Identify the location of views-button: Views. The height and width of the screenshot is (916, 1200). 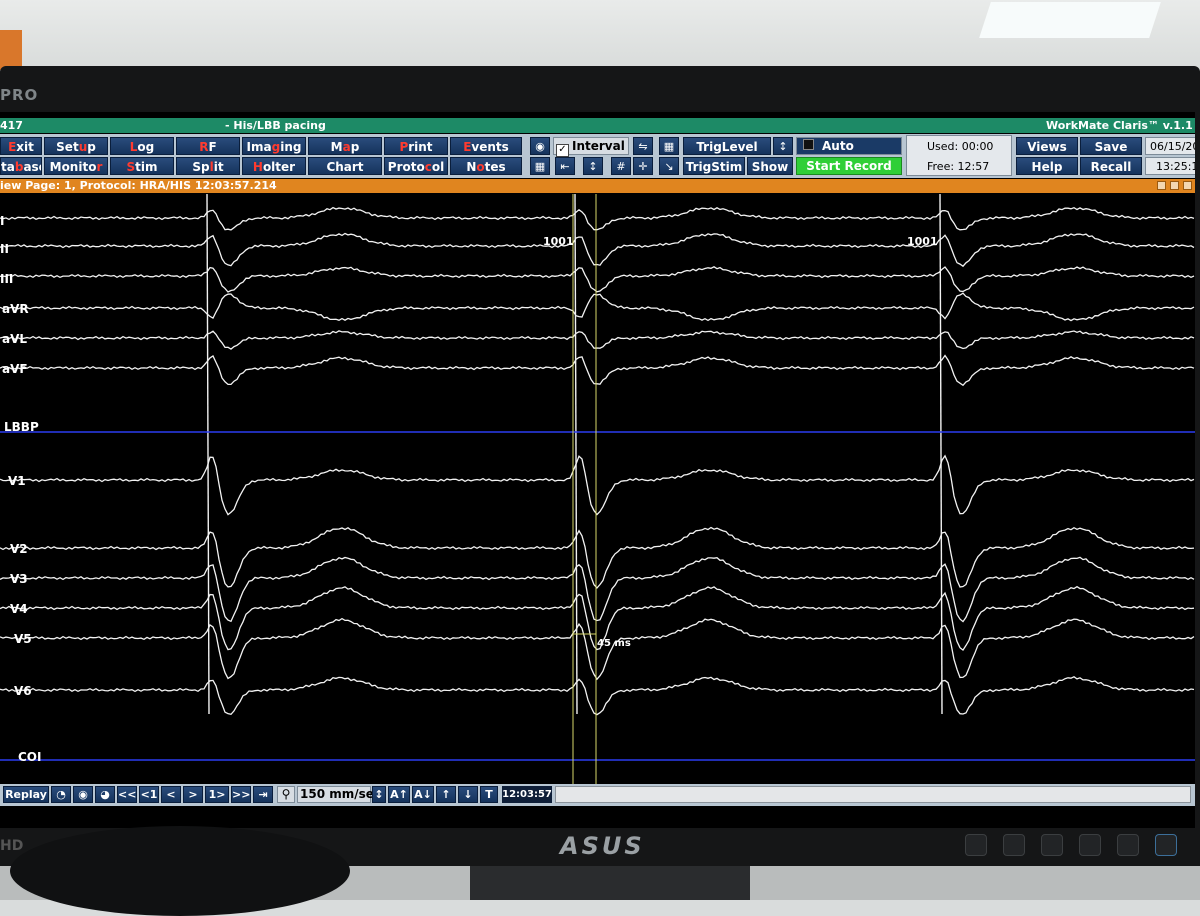
(1047, 146).